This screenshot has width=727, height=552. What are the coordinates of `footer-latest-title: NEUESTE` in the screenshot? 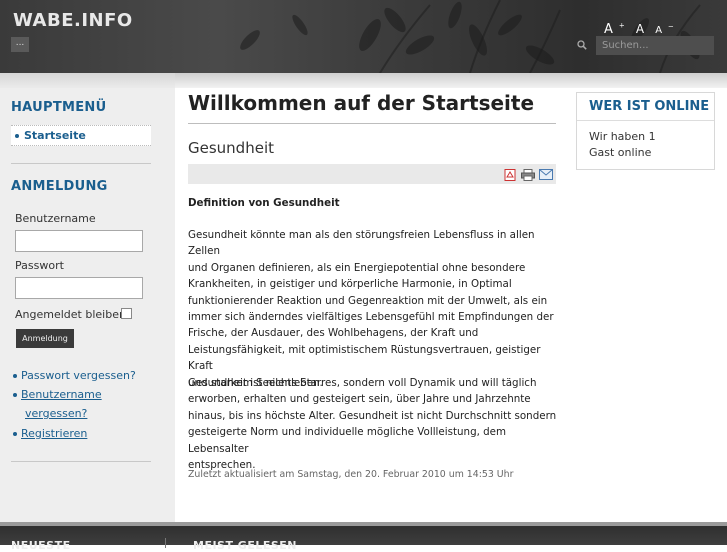 It's located at (41, 545).